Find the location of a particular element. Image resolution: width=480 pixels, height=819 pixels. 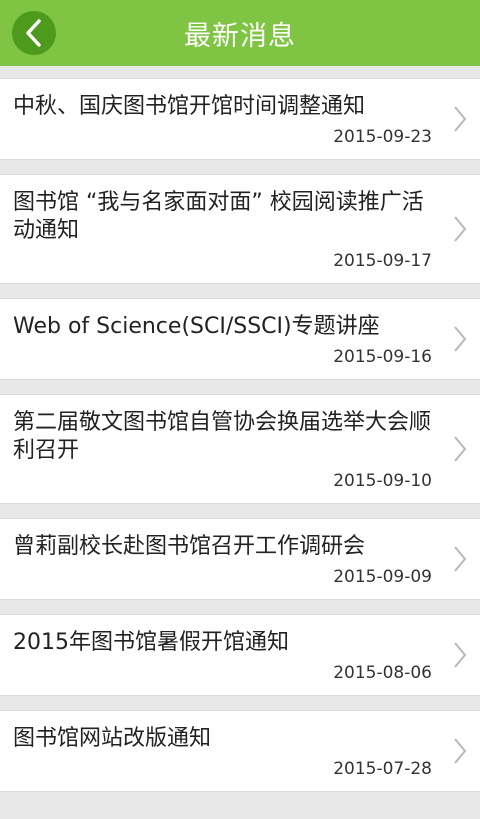

news-title: 中秋、国庆图书馆开馆时间调整通知 is located at coordinates (189, 106).